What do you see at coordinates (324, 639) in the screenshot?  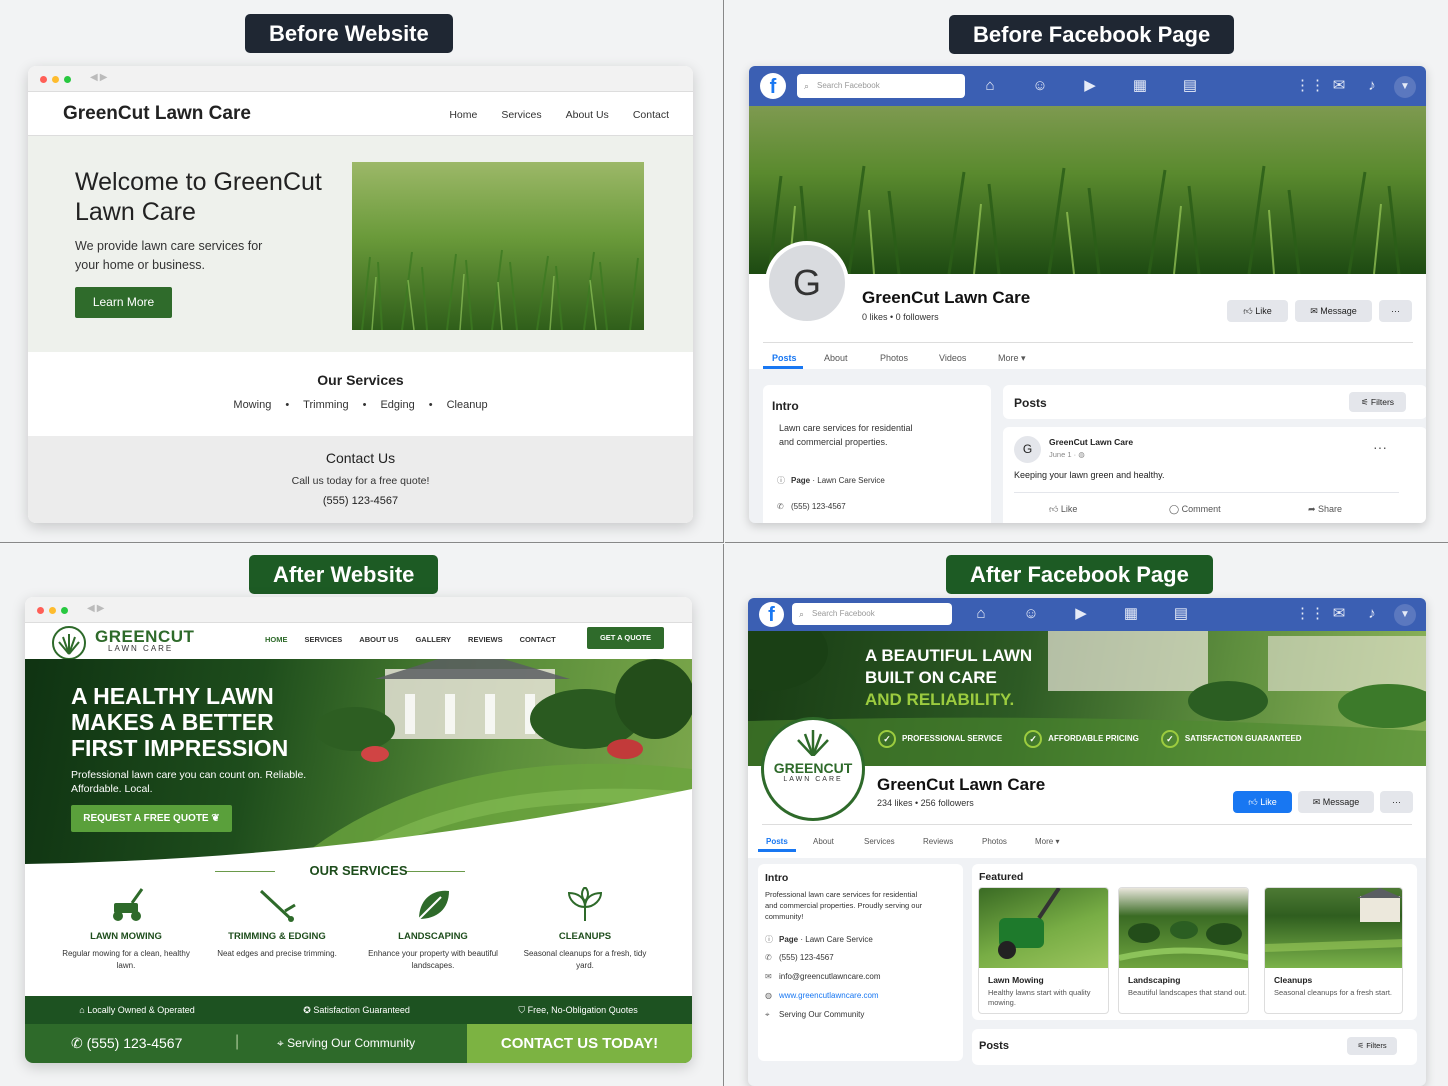 I see `nav-services: SERVICES` at bounding box center [324, 639].